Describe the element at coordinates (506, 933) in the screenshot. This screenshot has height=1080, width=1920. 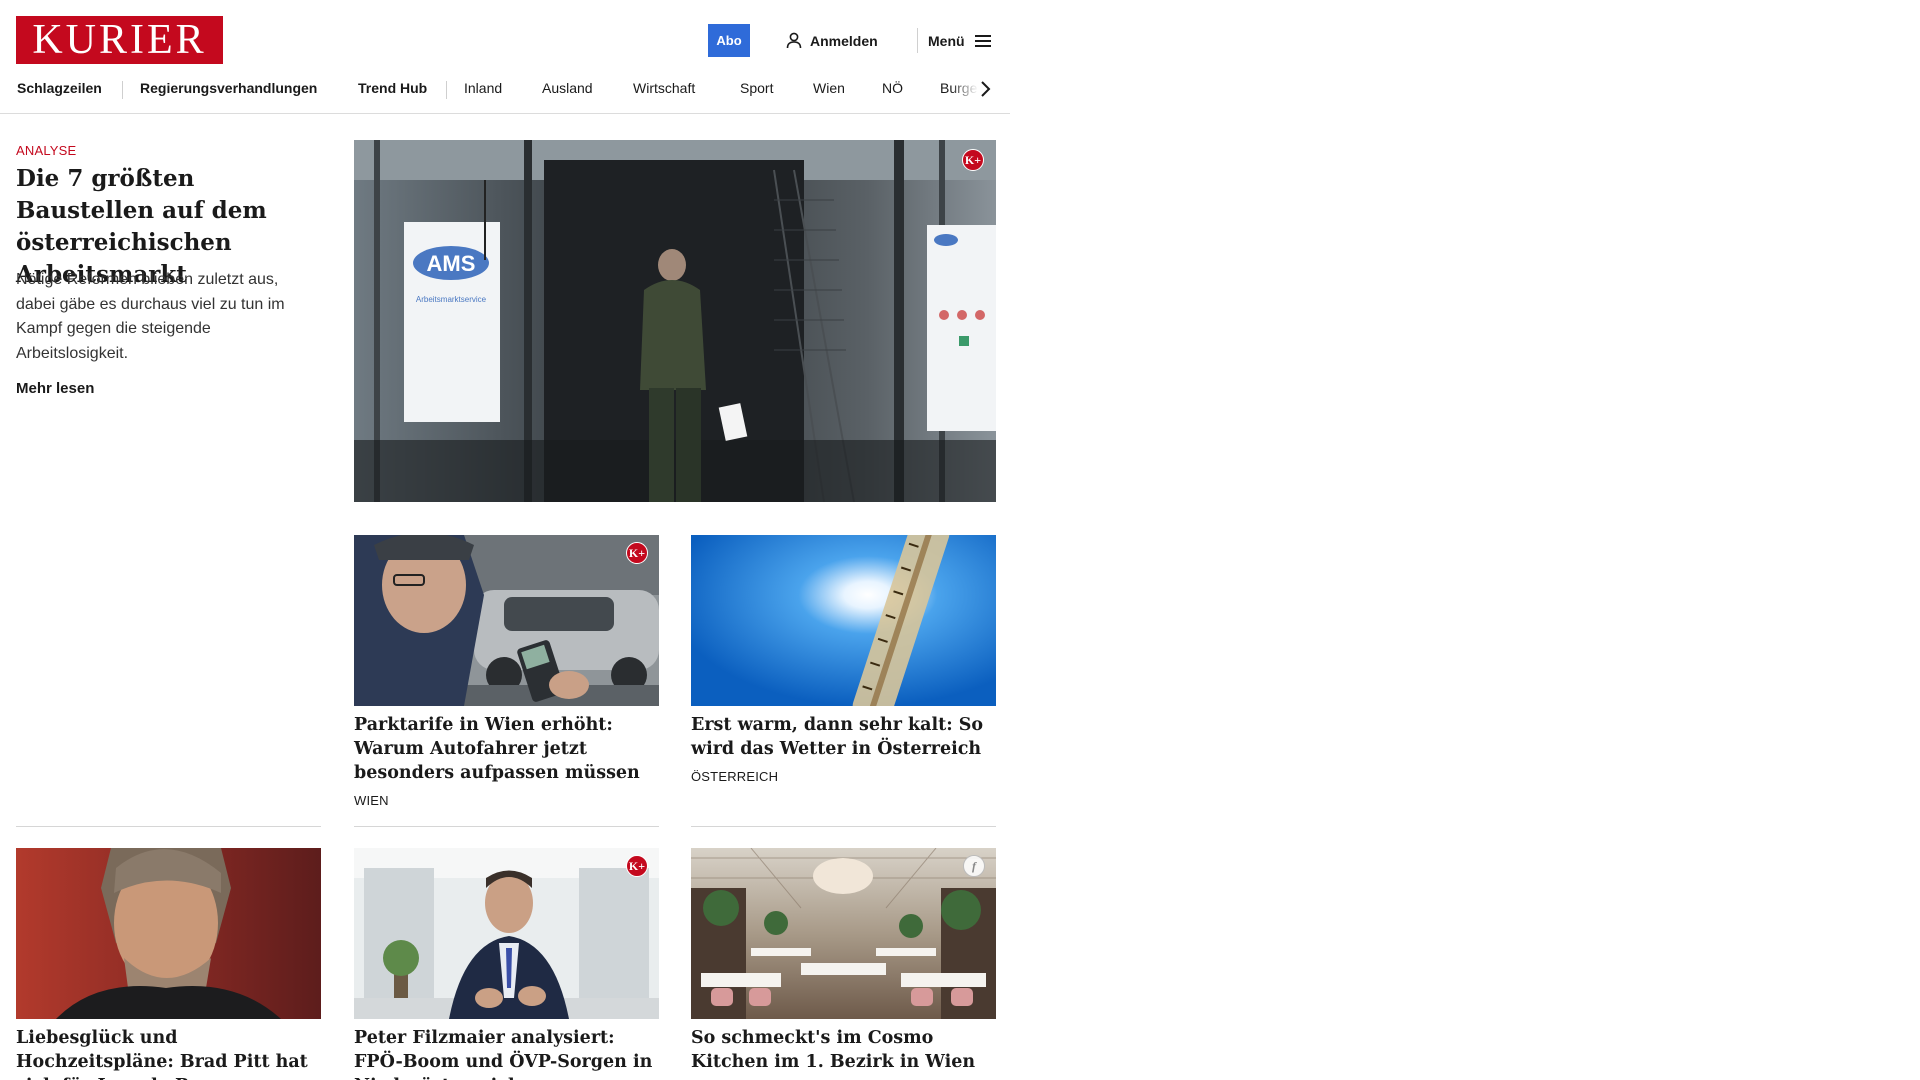
I see `card-image-filzmaier: K+` at that location.